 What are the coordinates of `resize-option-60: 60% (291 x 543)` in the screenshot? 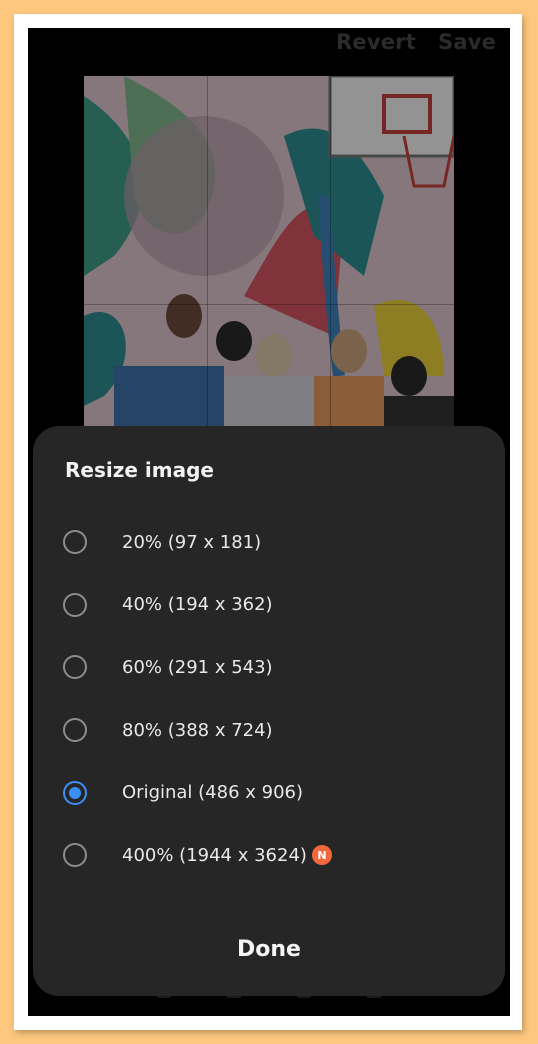 It's located at (269, 667).